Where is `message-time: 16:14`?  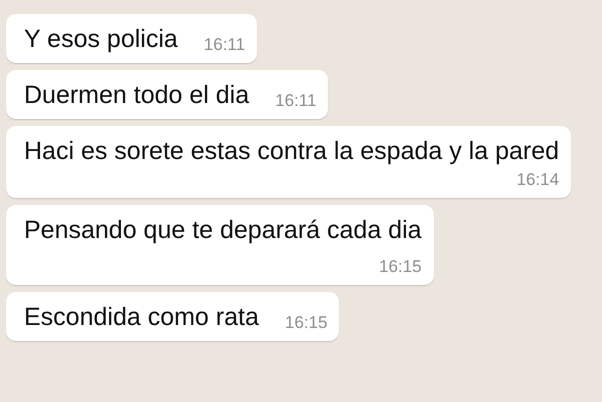 message-time: 16:14 is located at coordinates (538, 180).